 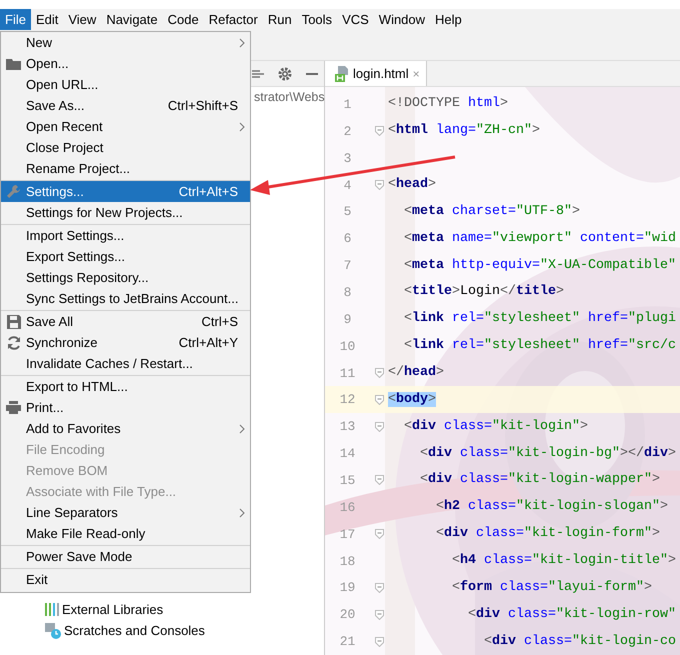 What do you see at coordinates (464, 131) in the screenshot?
I see `code-line: <html lang="ZH-cn">` at bounding box center [464, 131].